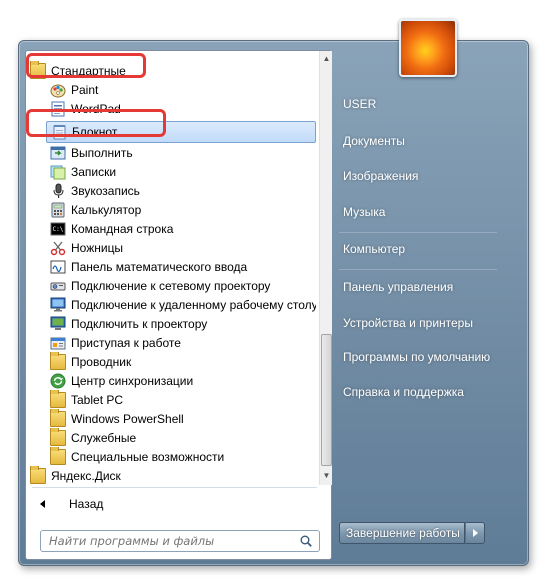  I want to click on program-label: Стандартные, so click(88, 70).